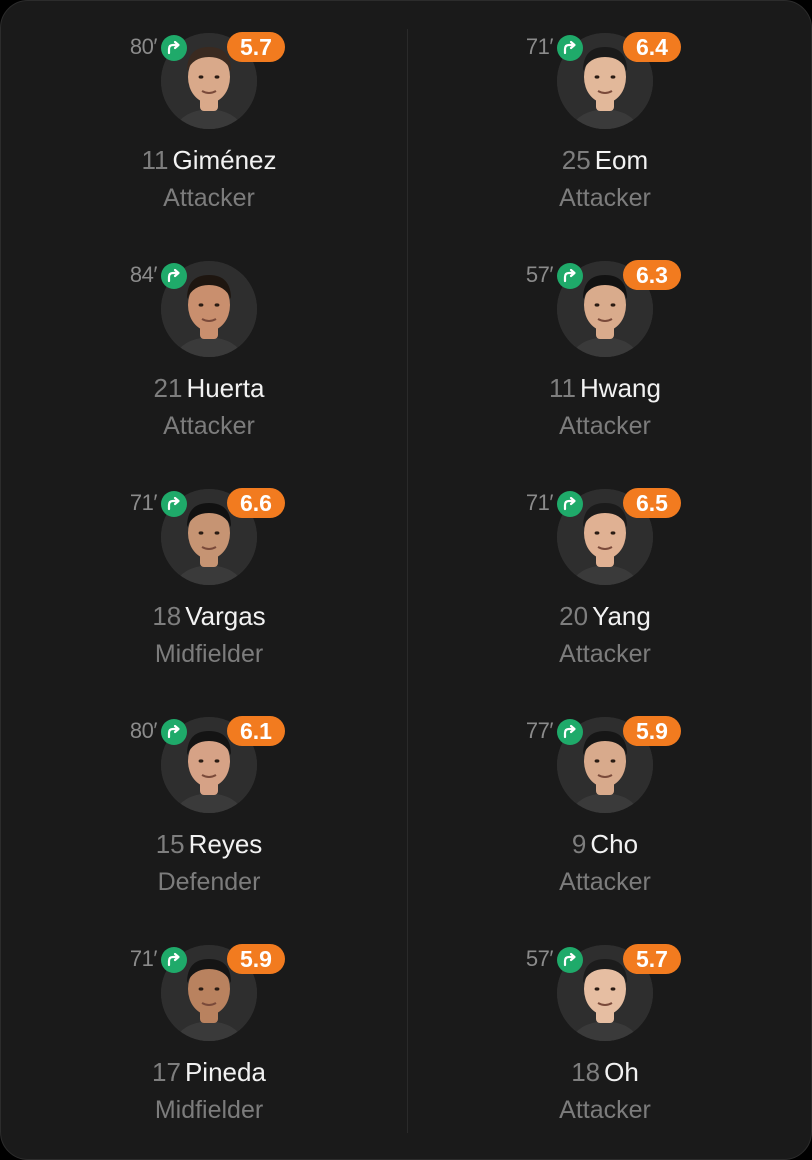  I want to click on shirt-number: 21, so click(168, 388).